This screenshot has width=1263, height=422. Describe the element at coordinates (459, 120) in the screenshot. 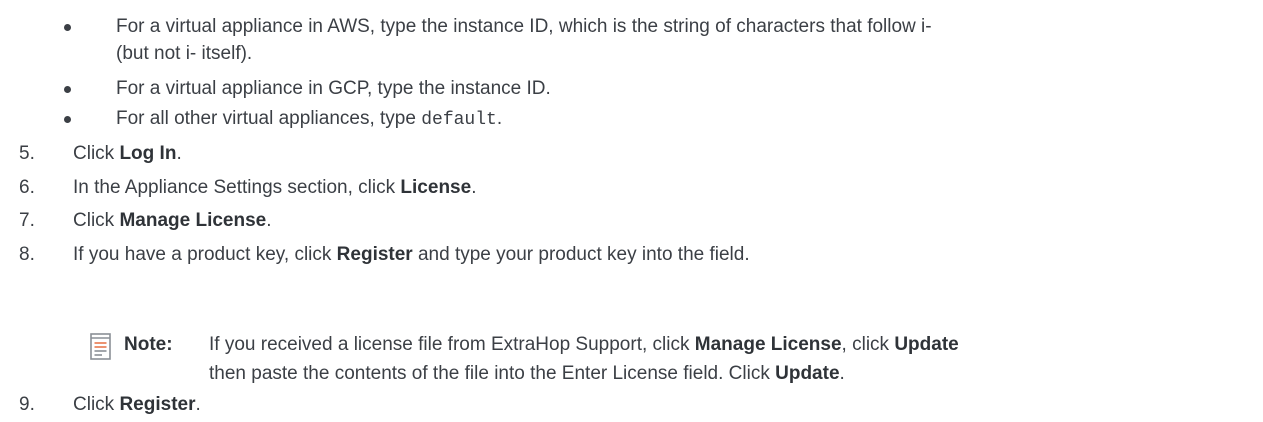

I see `code-literal: default` at that location.